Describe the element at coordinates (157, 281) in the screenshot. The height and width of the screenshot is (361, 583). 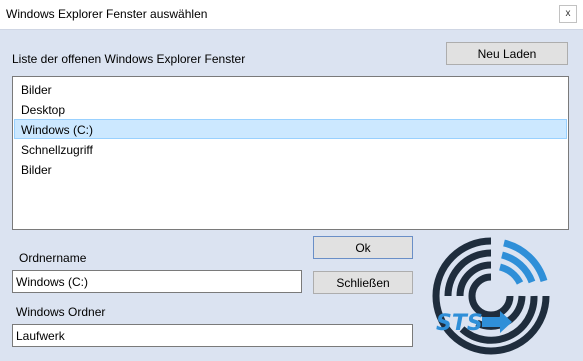
I see `folder-name-field` at that location.